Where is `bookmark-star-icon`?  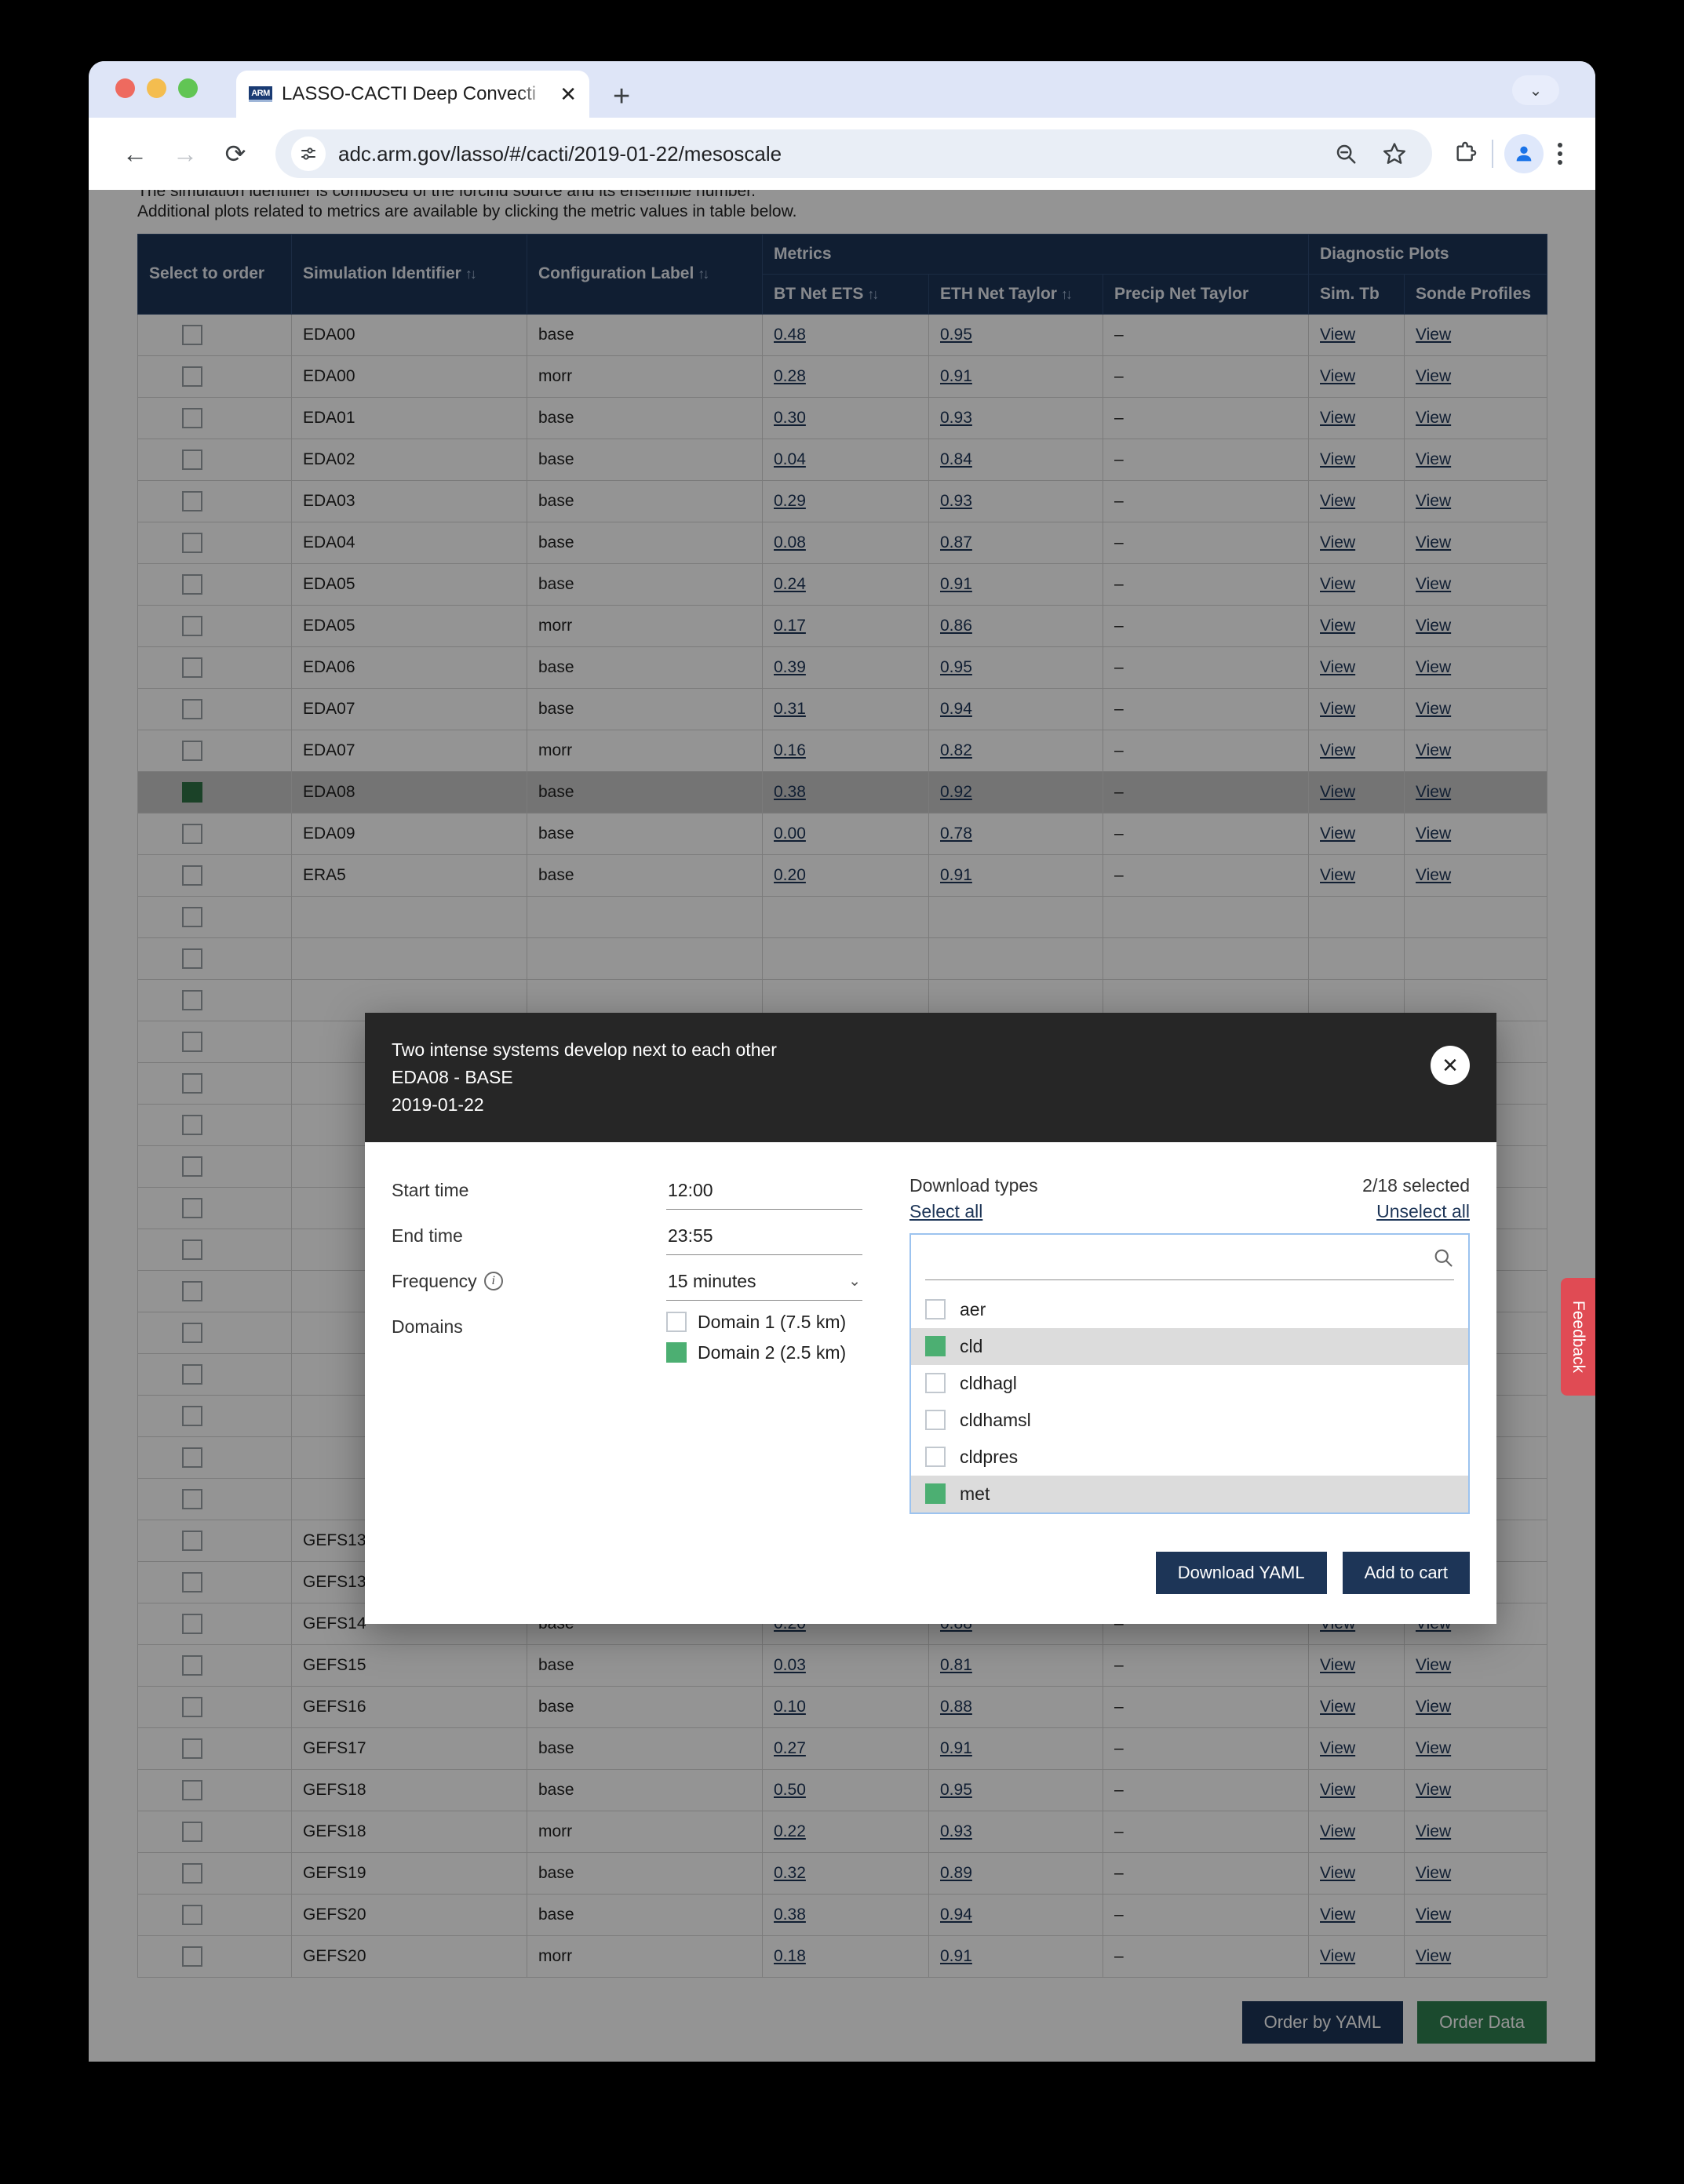 bookmark-star-icon is located at coordinates (1394, 153).